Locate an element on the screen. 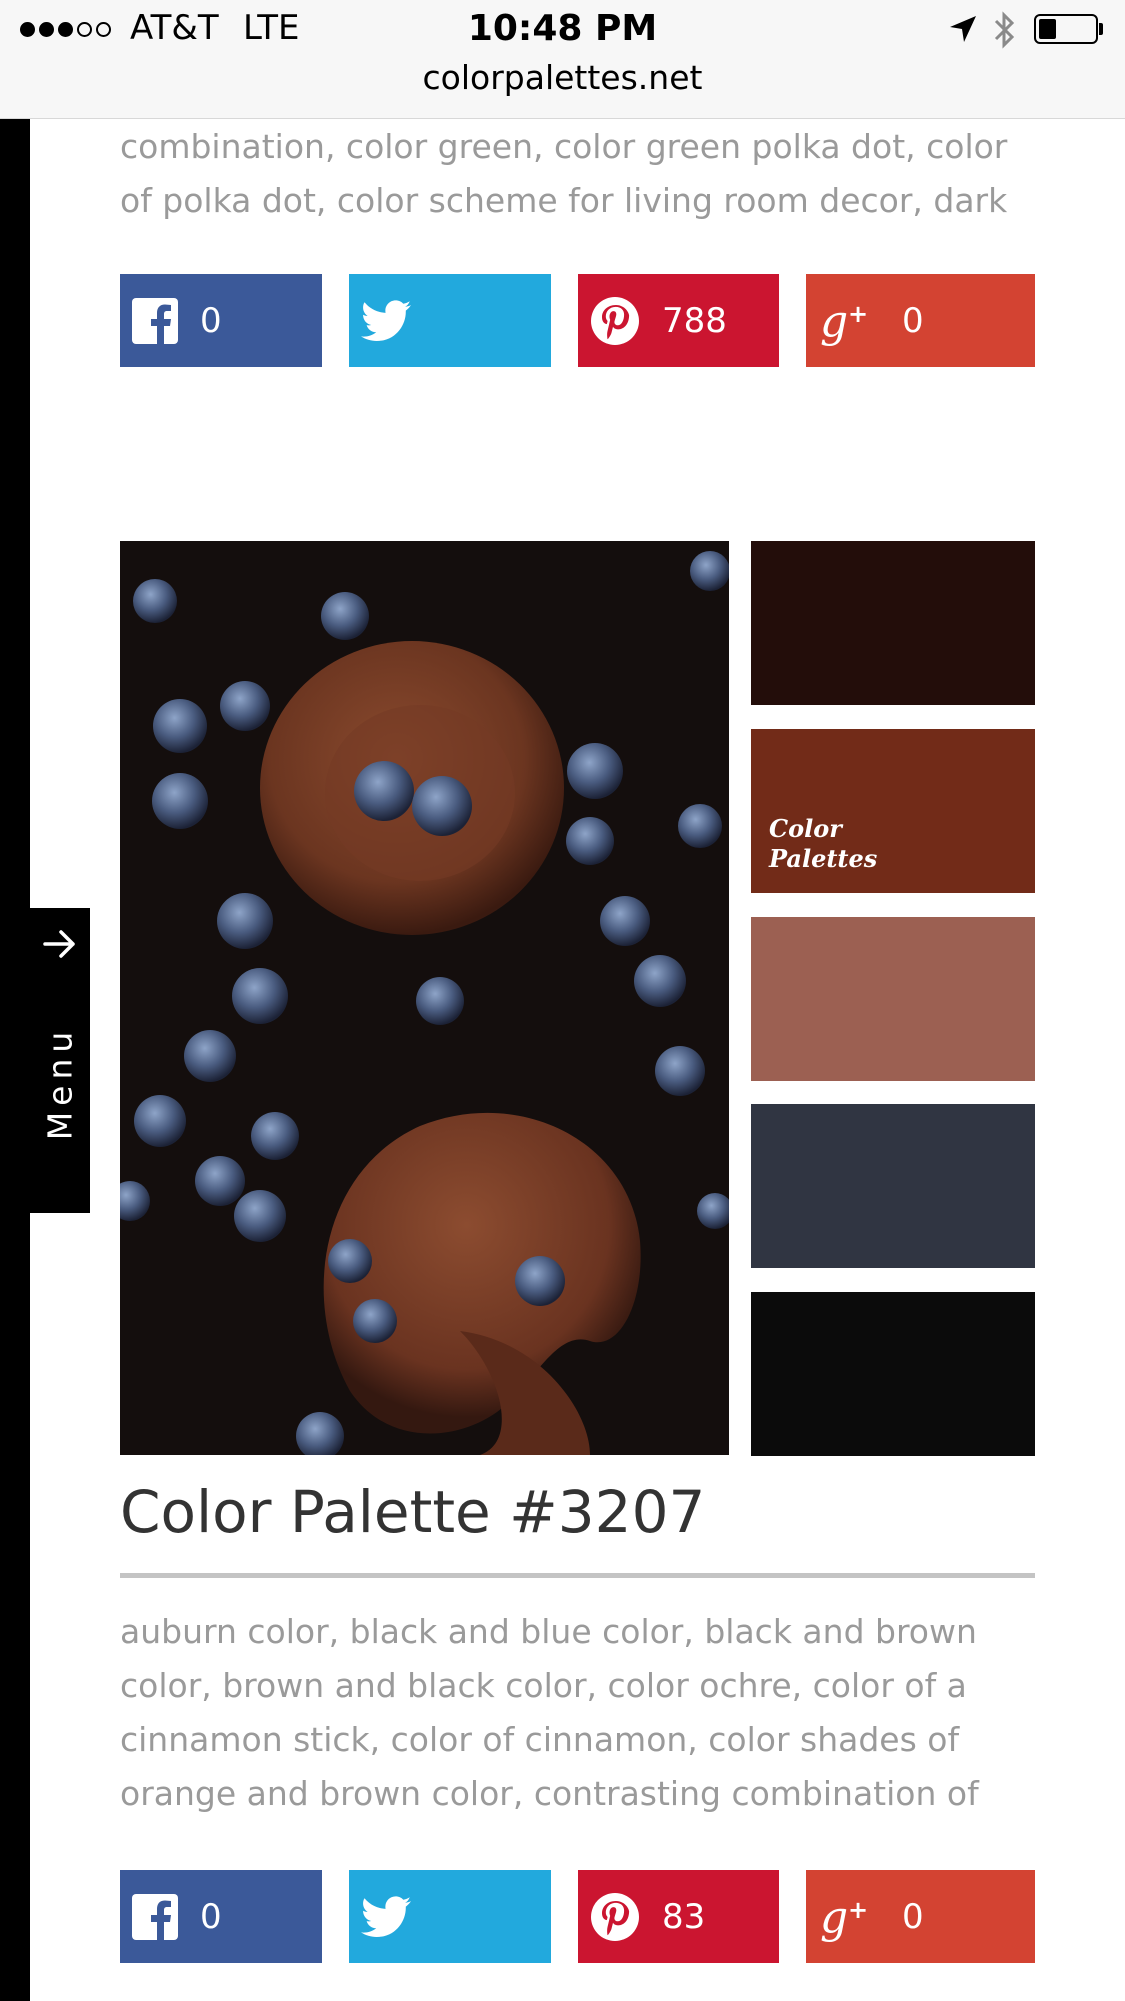  bluetooth-icon is located at coordinates (1004, 30).